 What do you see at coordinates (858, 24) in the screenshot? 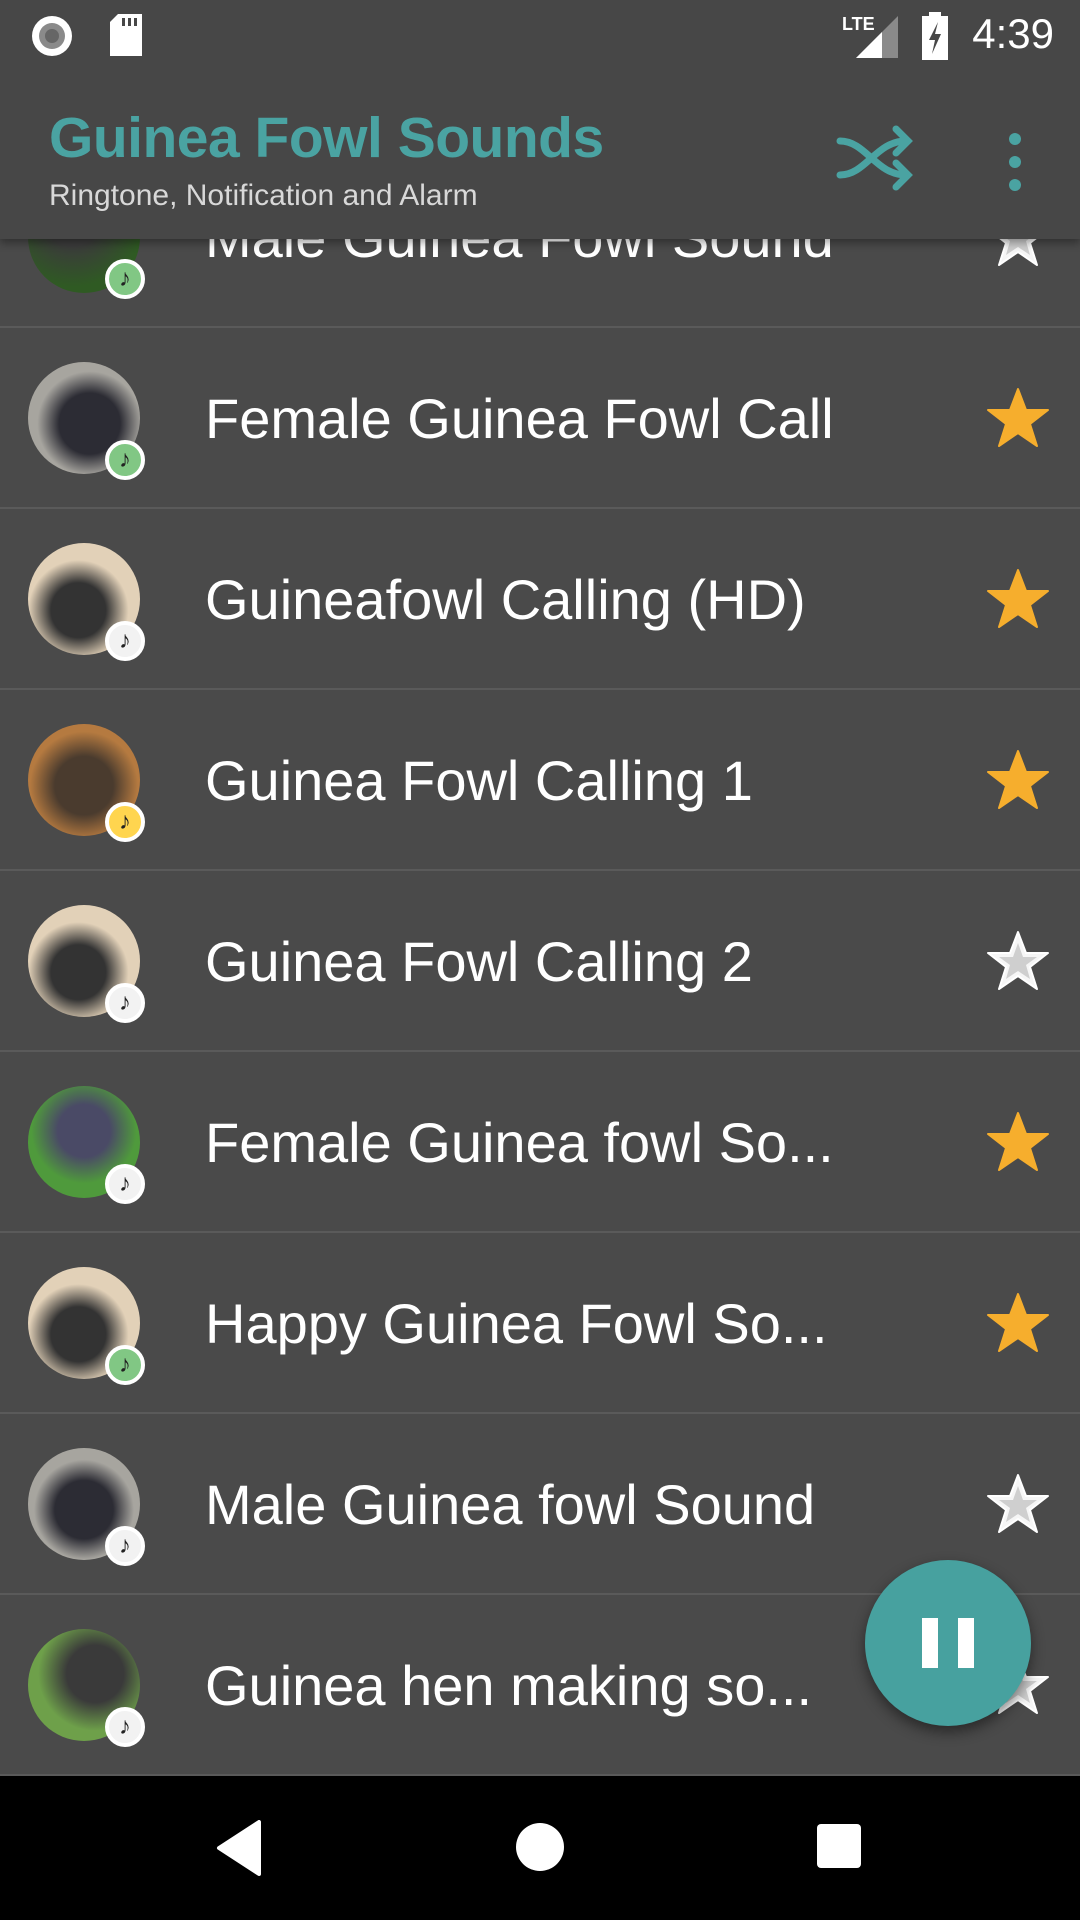
I see `network-label: LTE` at bounding box center [858, 24].